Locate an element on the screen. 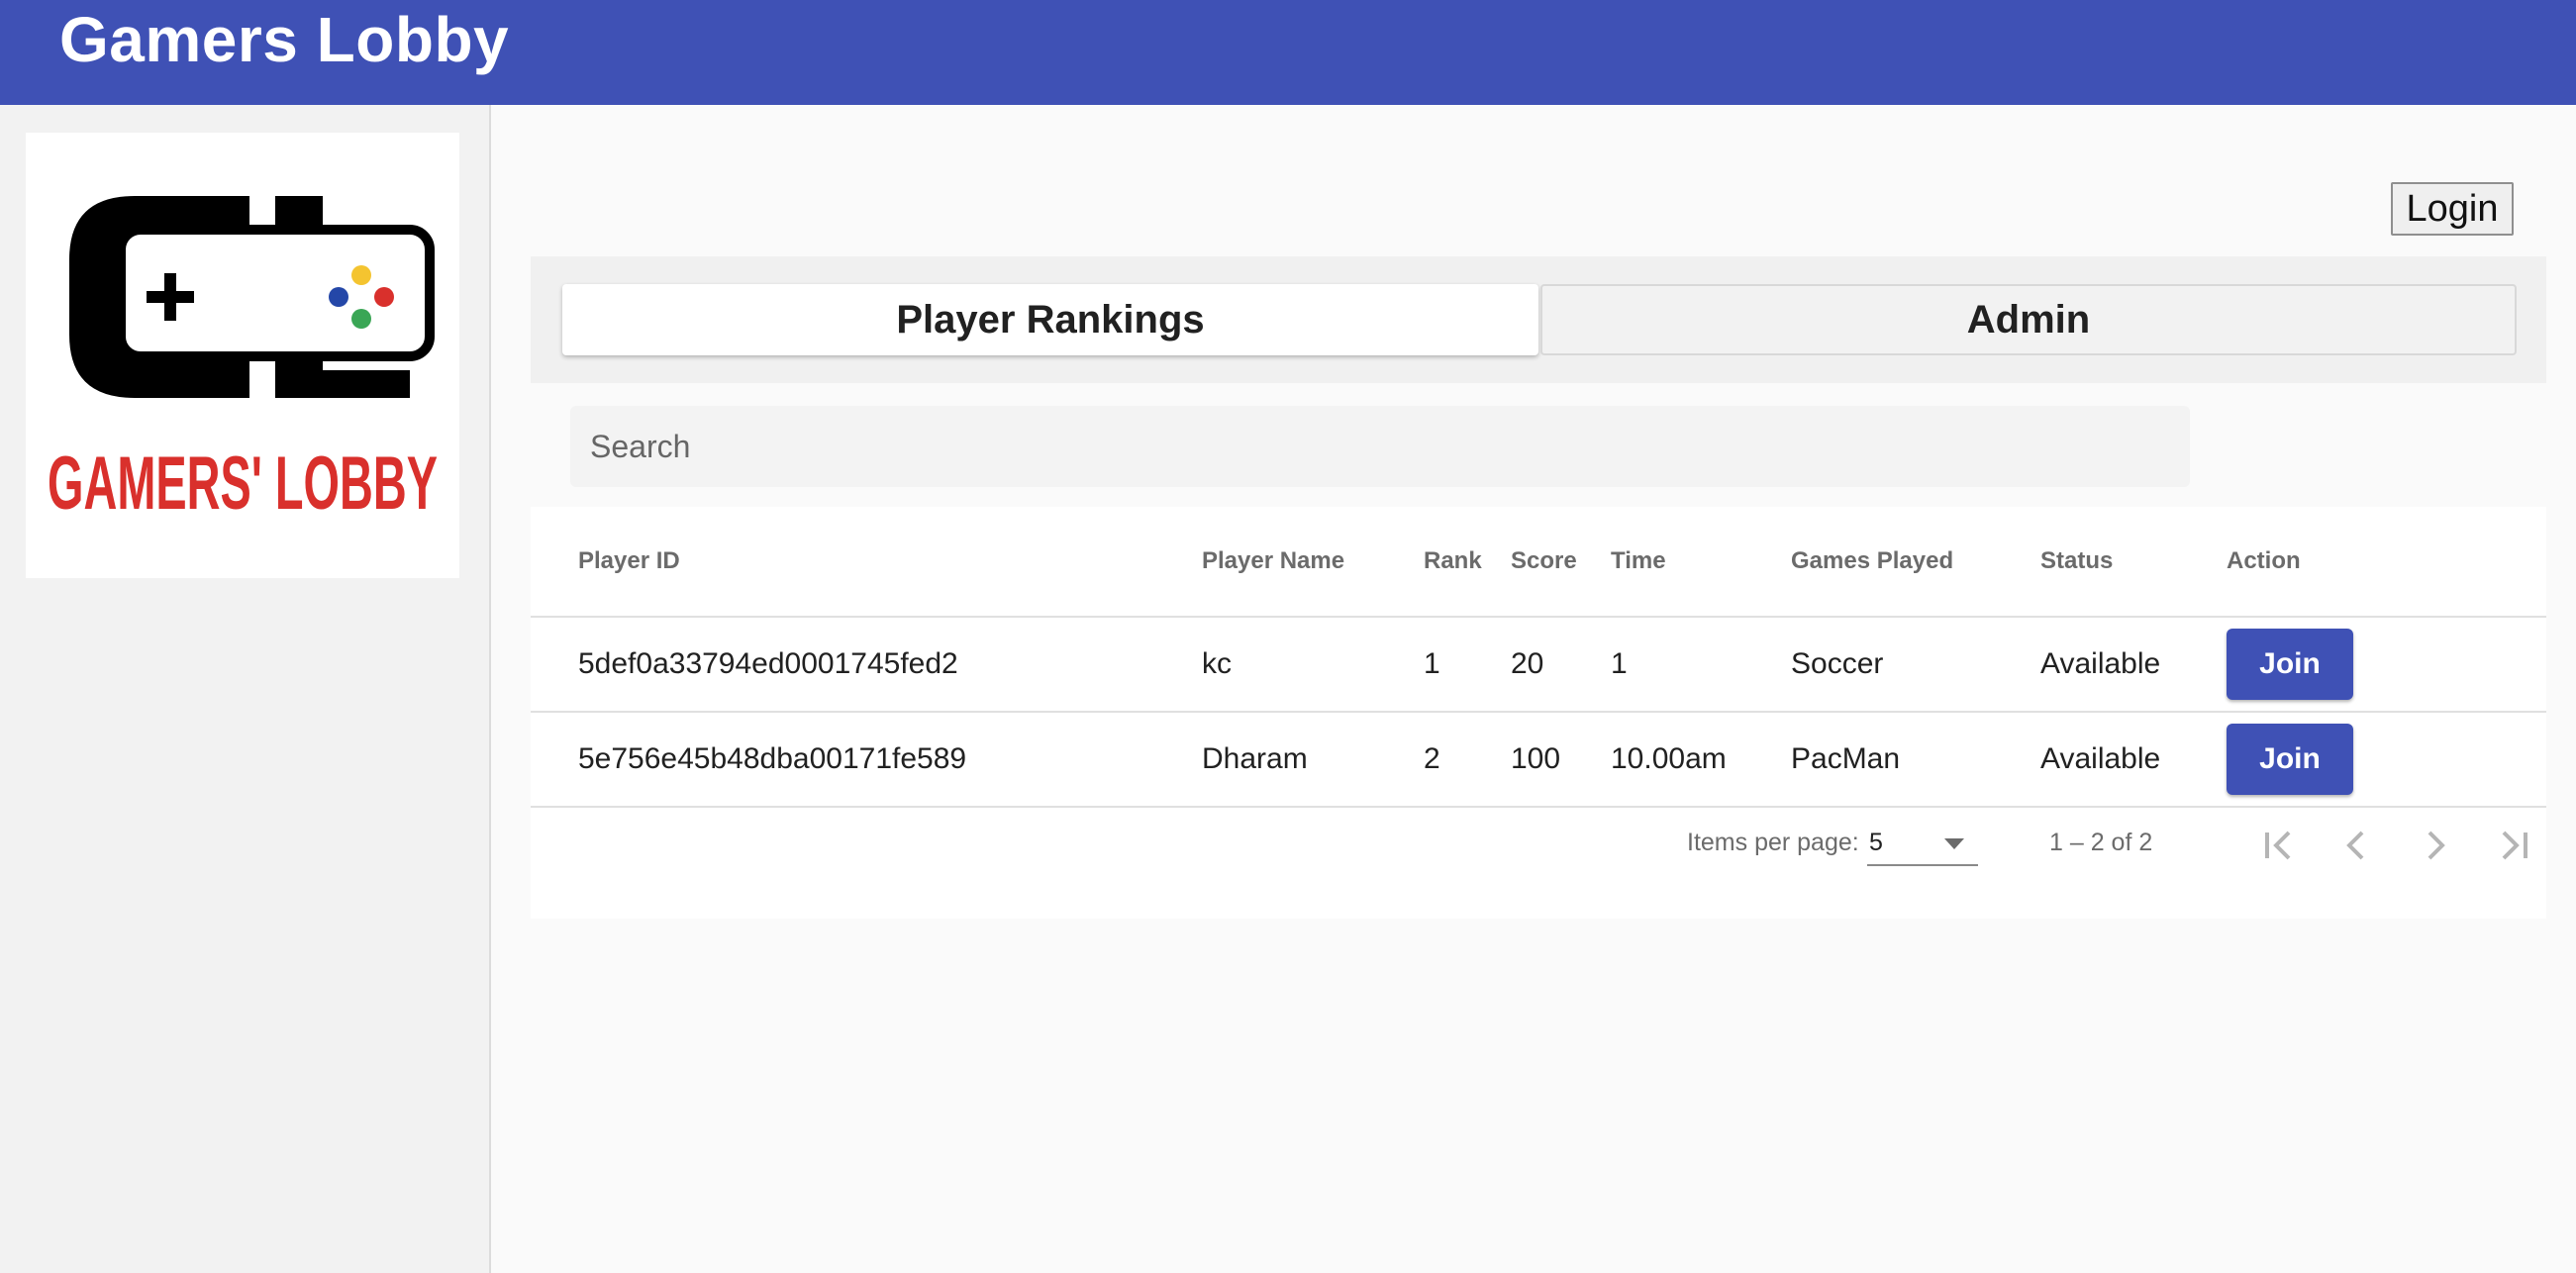 The image size is (2576, 1273). items-per-page-label: Items per page: is located at coordinates (1773, 842).